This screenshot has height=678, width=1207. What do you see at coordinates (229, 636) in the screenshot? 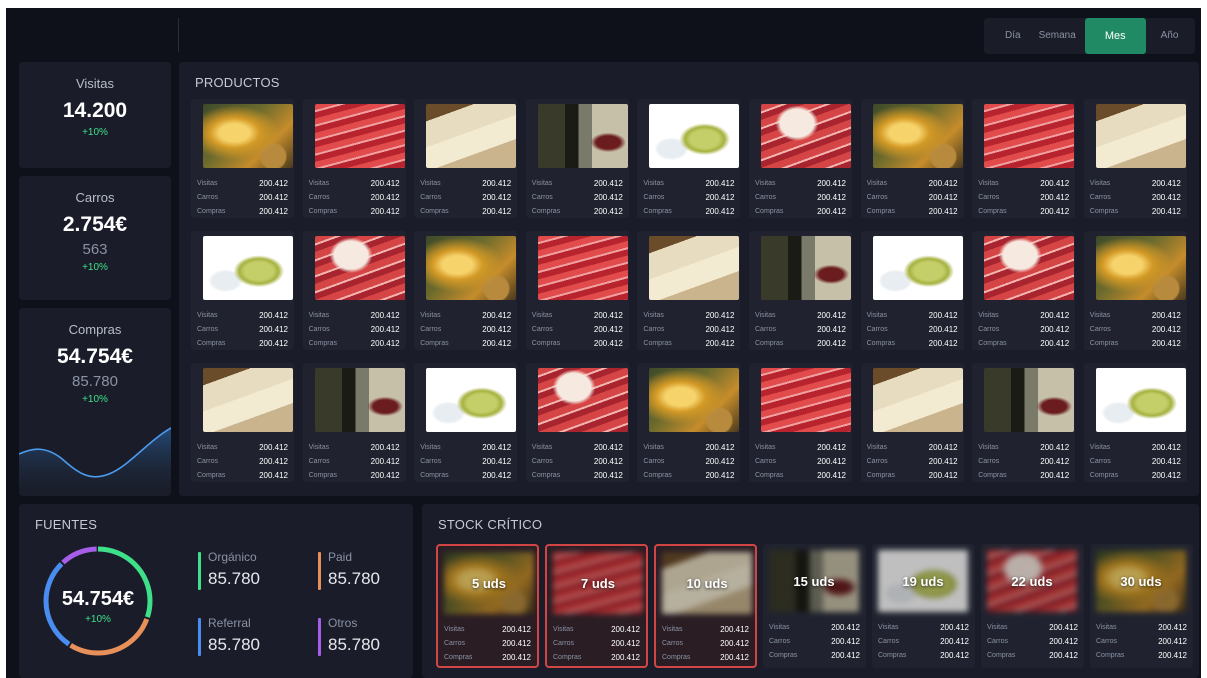
I see `legend-referral: Referral 85.780` at bounding box center [229, 636].